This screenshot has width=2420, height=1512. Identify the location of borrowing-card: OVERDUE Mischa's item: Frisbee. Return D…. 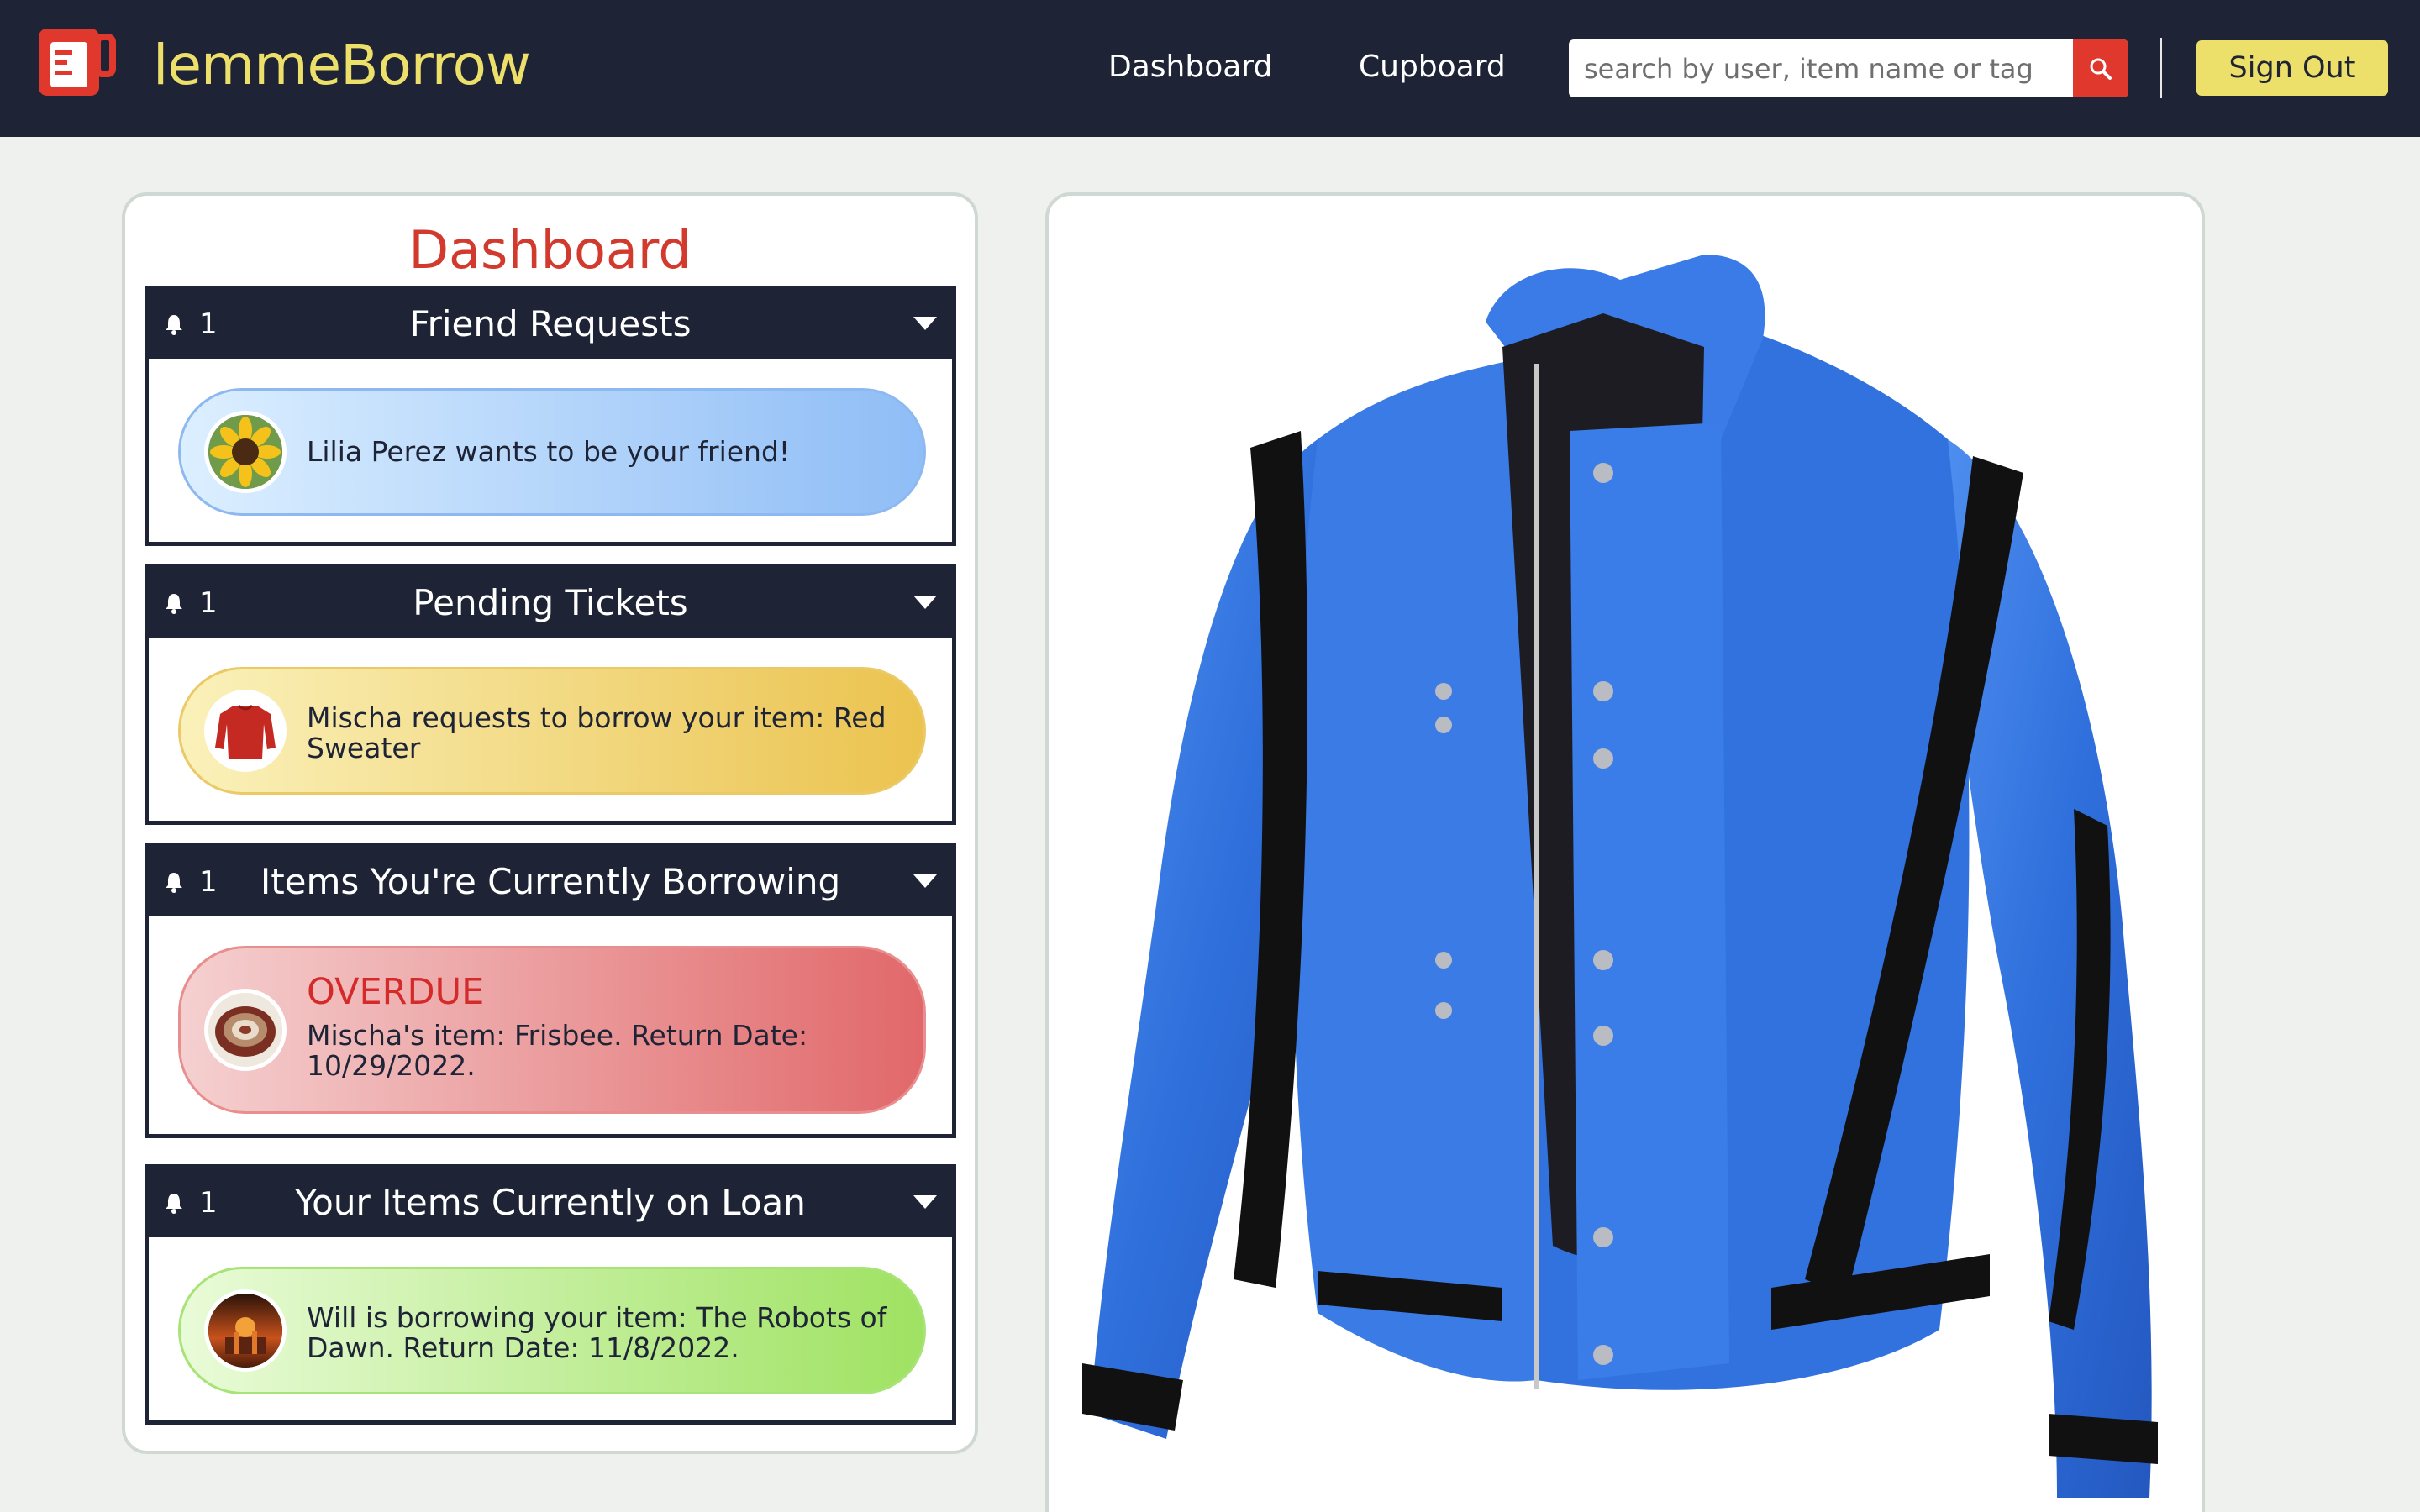
(552, 1030).